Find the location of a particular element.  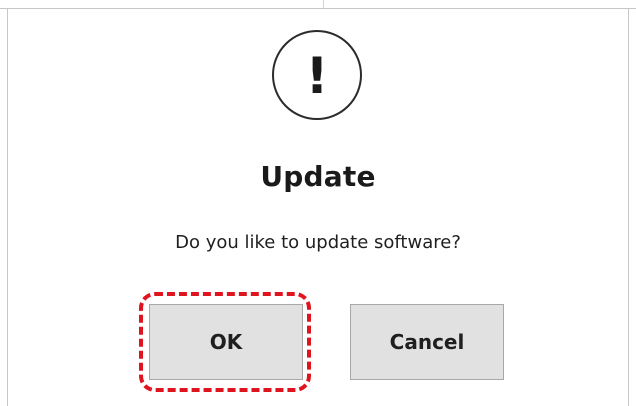

frame-divider-top is located at coordinates (323, 4).